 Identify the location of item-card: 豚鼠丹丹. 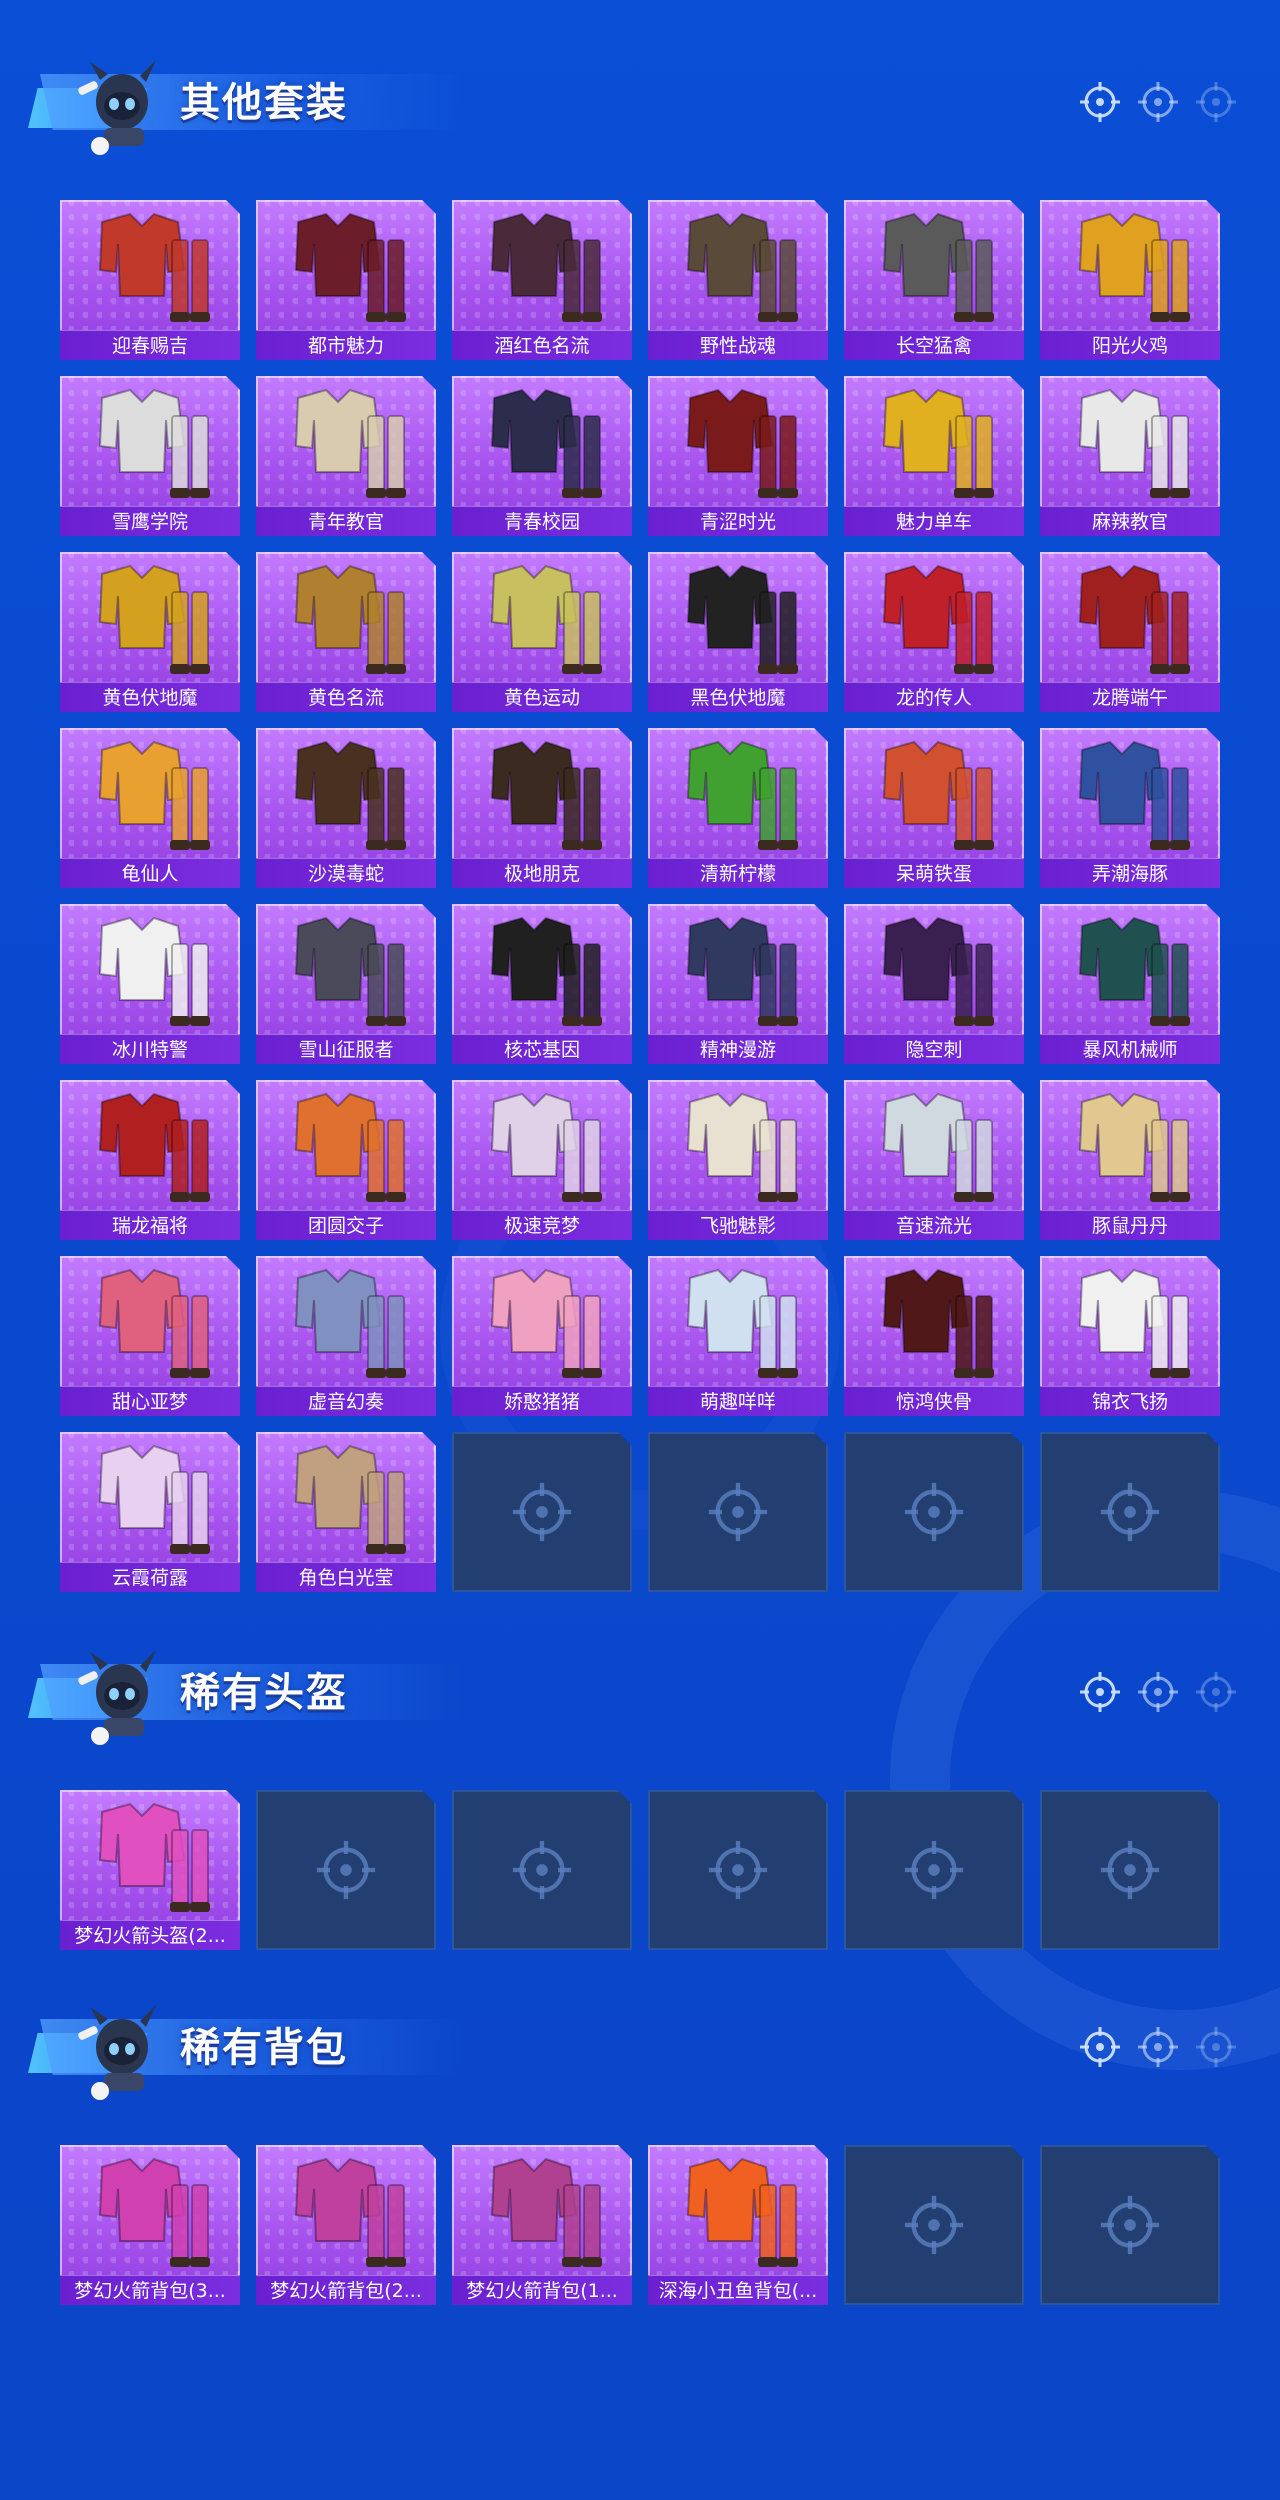
(1130, 1160).